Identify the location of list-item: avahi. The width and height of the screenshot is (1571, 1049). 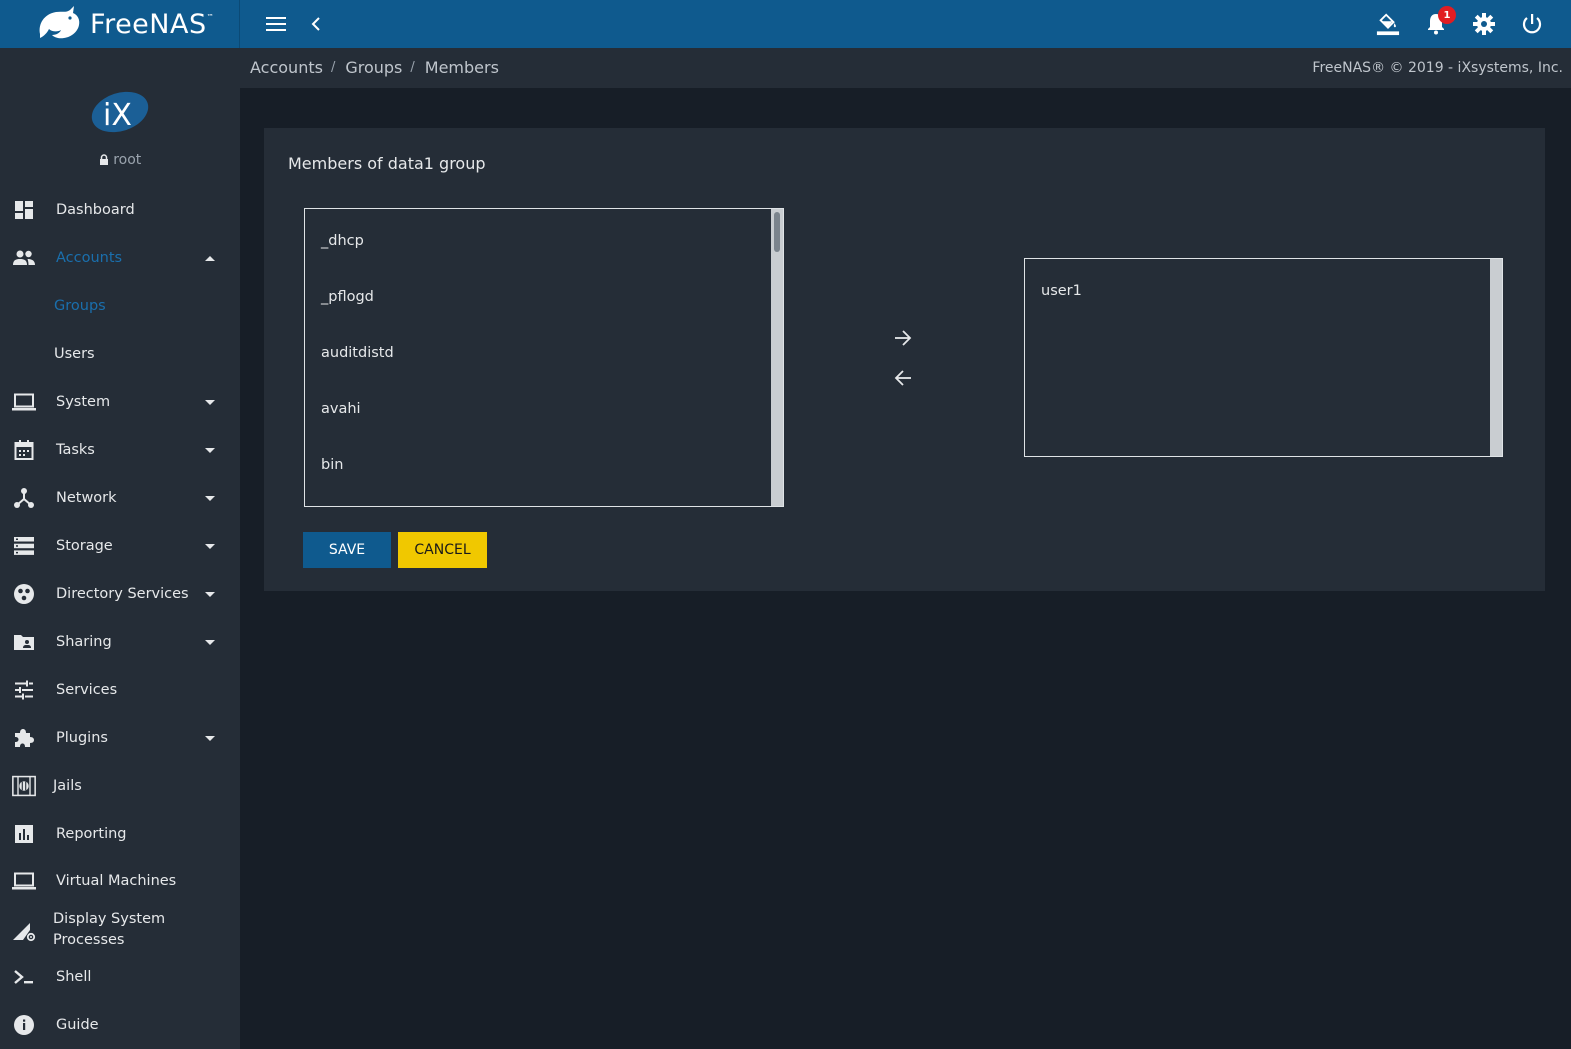
(341, 409).